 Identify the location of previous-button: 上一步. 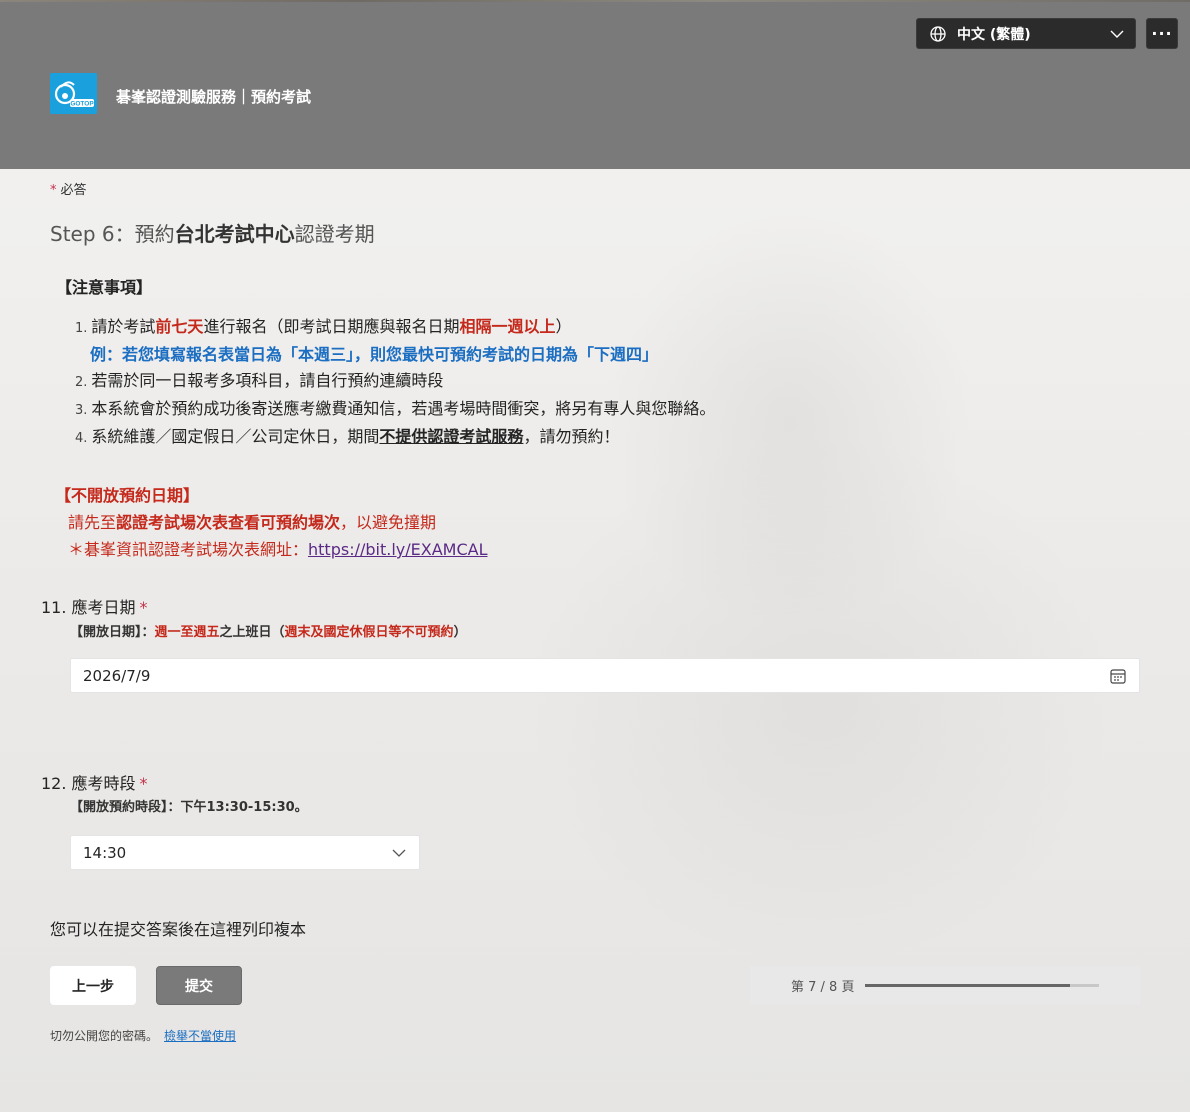
(93, 985).